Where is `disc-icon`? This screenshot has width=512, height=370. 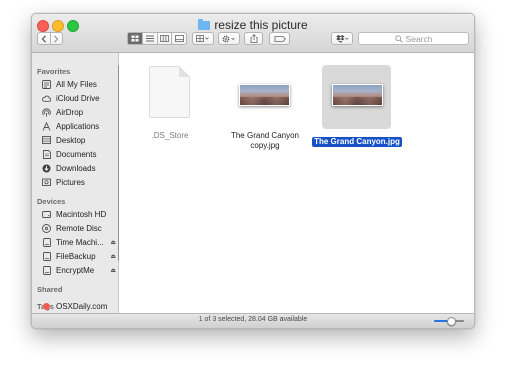
disc-icon is located at coordinates (46, 228).